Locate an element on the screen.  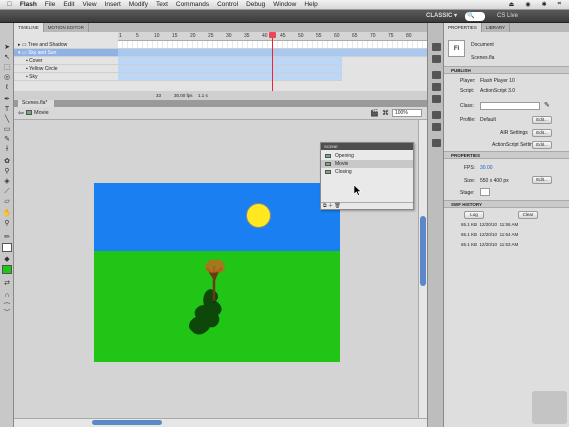
menu-window: Window is located at coordinates (284, 4).